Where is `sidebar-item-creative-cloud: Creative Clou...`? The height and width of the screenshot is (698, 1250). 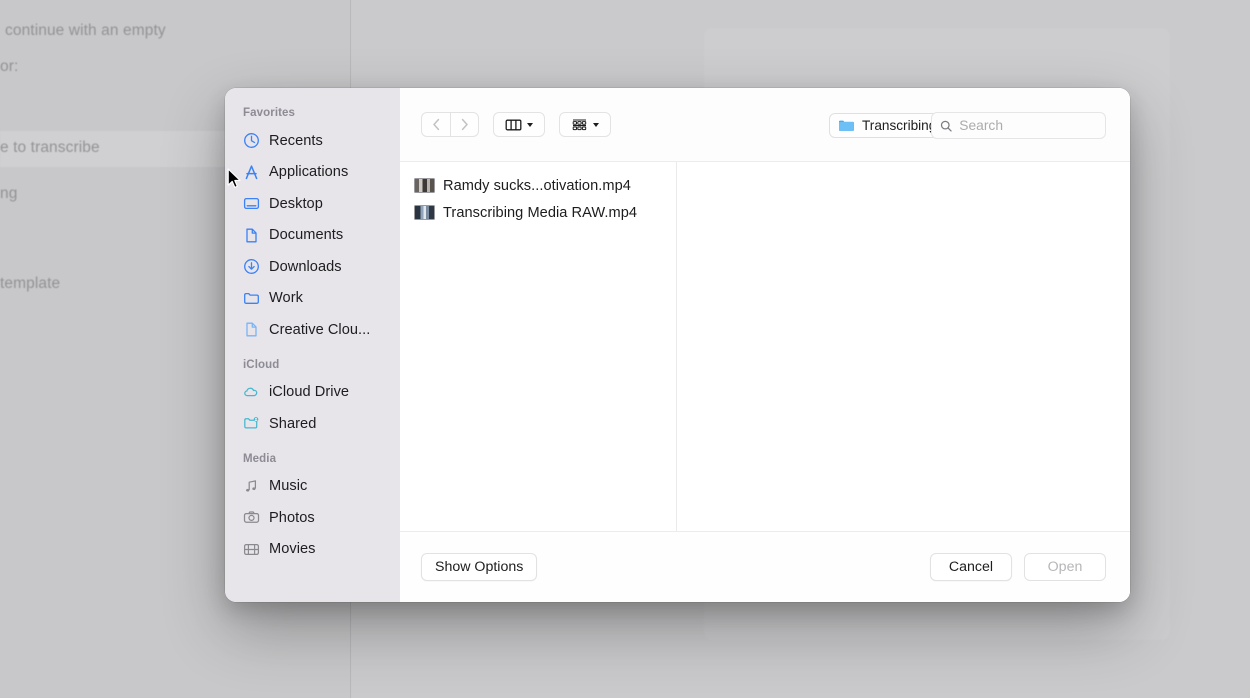 sidebar-item-creative-cloud: Creative Clou... is located at coordinates (312, 330).